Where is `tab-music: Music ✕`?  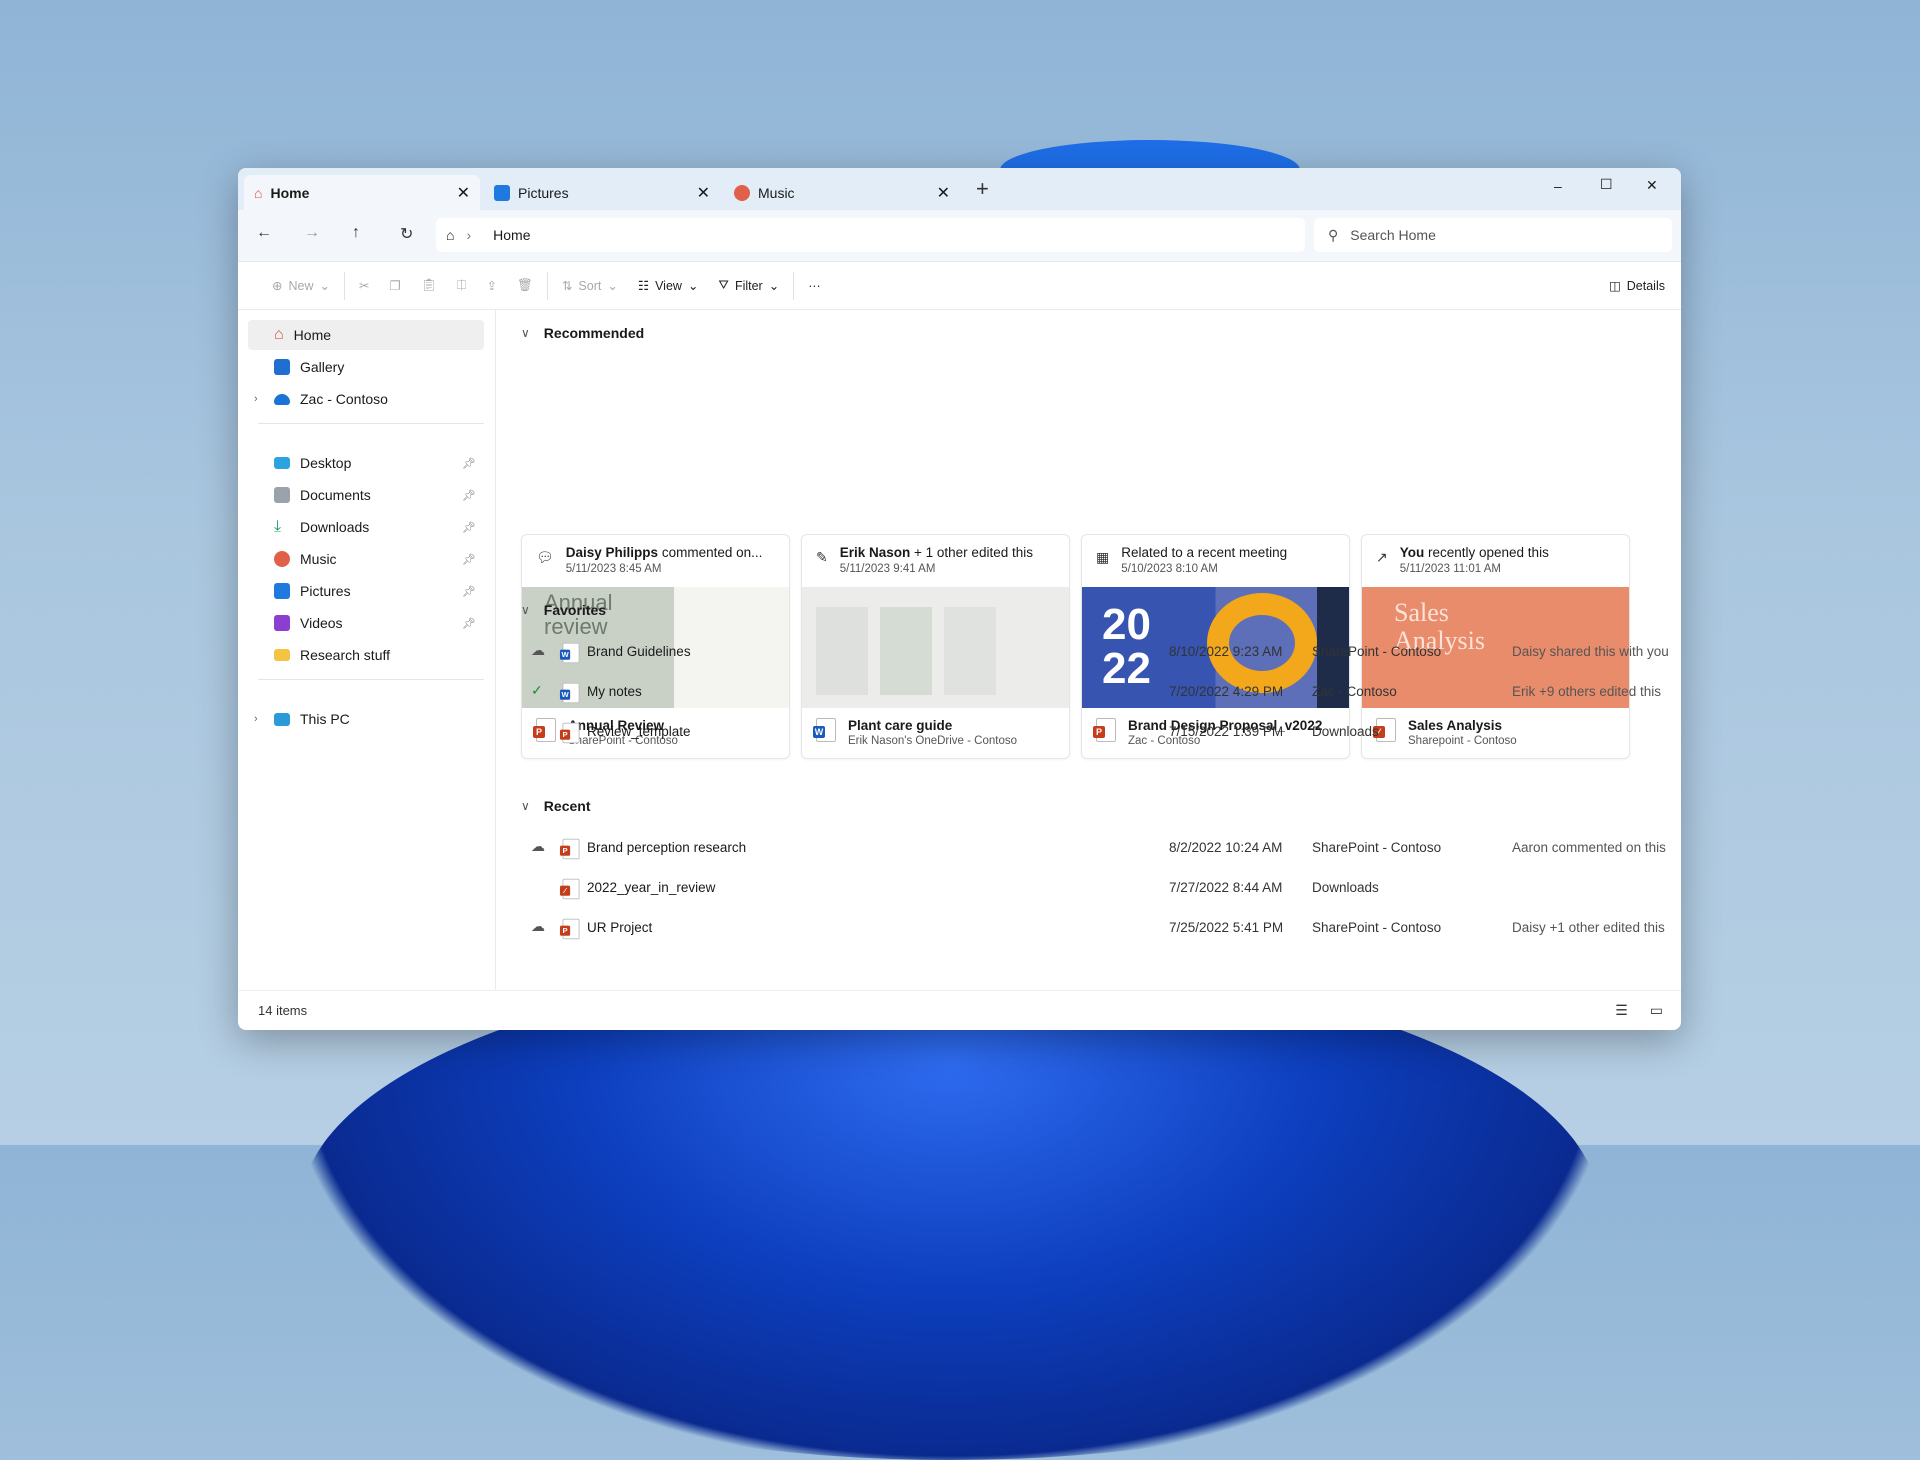 tab-music: Music ✕ is located at coordinates (842, 192).